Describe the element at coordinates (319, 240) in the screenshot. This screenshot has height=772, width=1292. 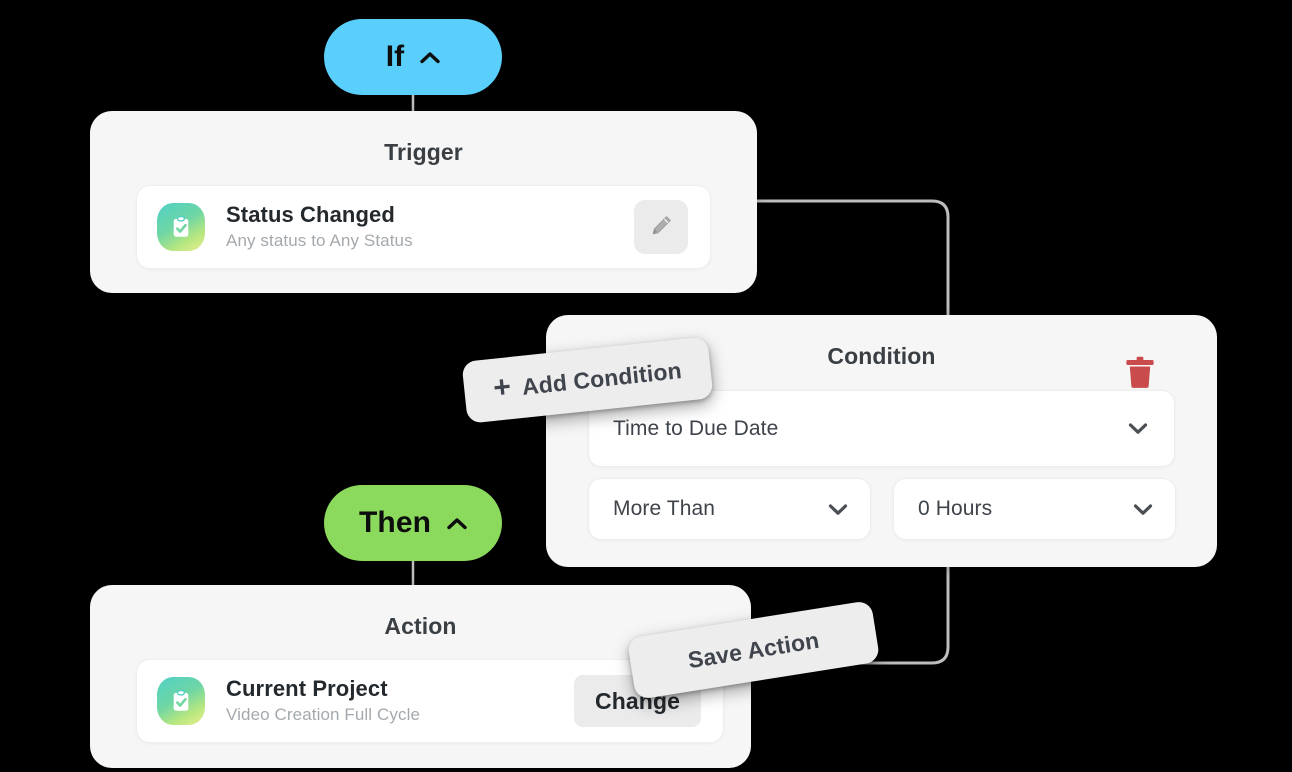
I see `trigger-item-subtitle: Any status to Any Status` at that location.